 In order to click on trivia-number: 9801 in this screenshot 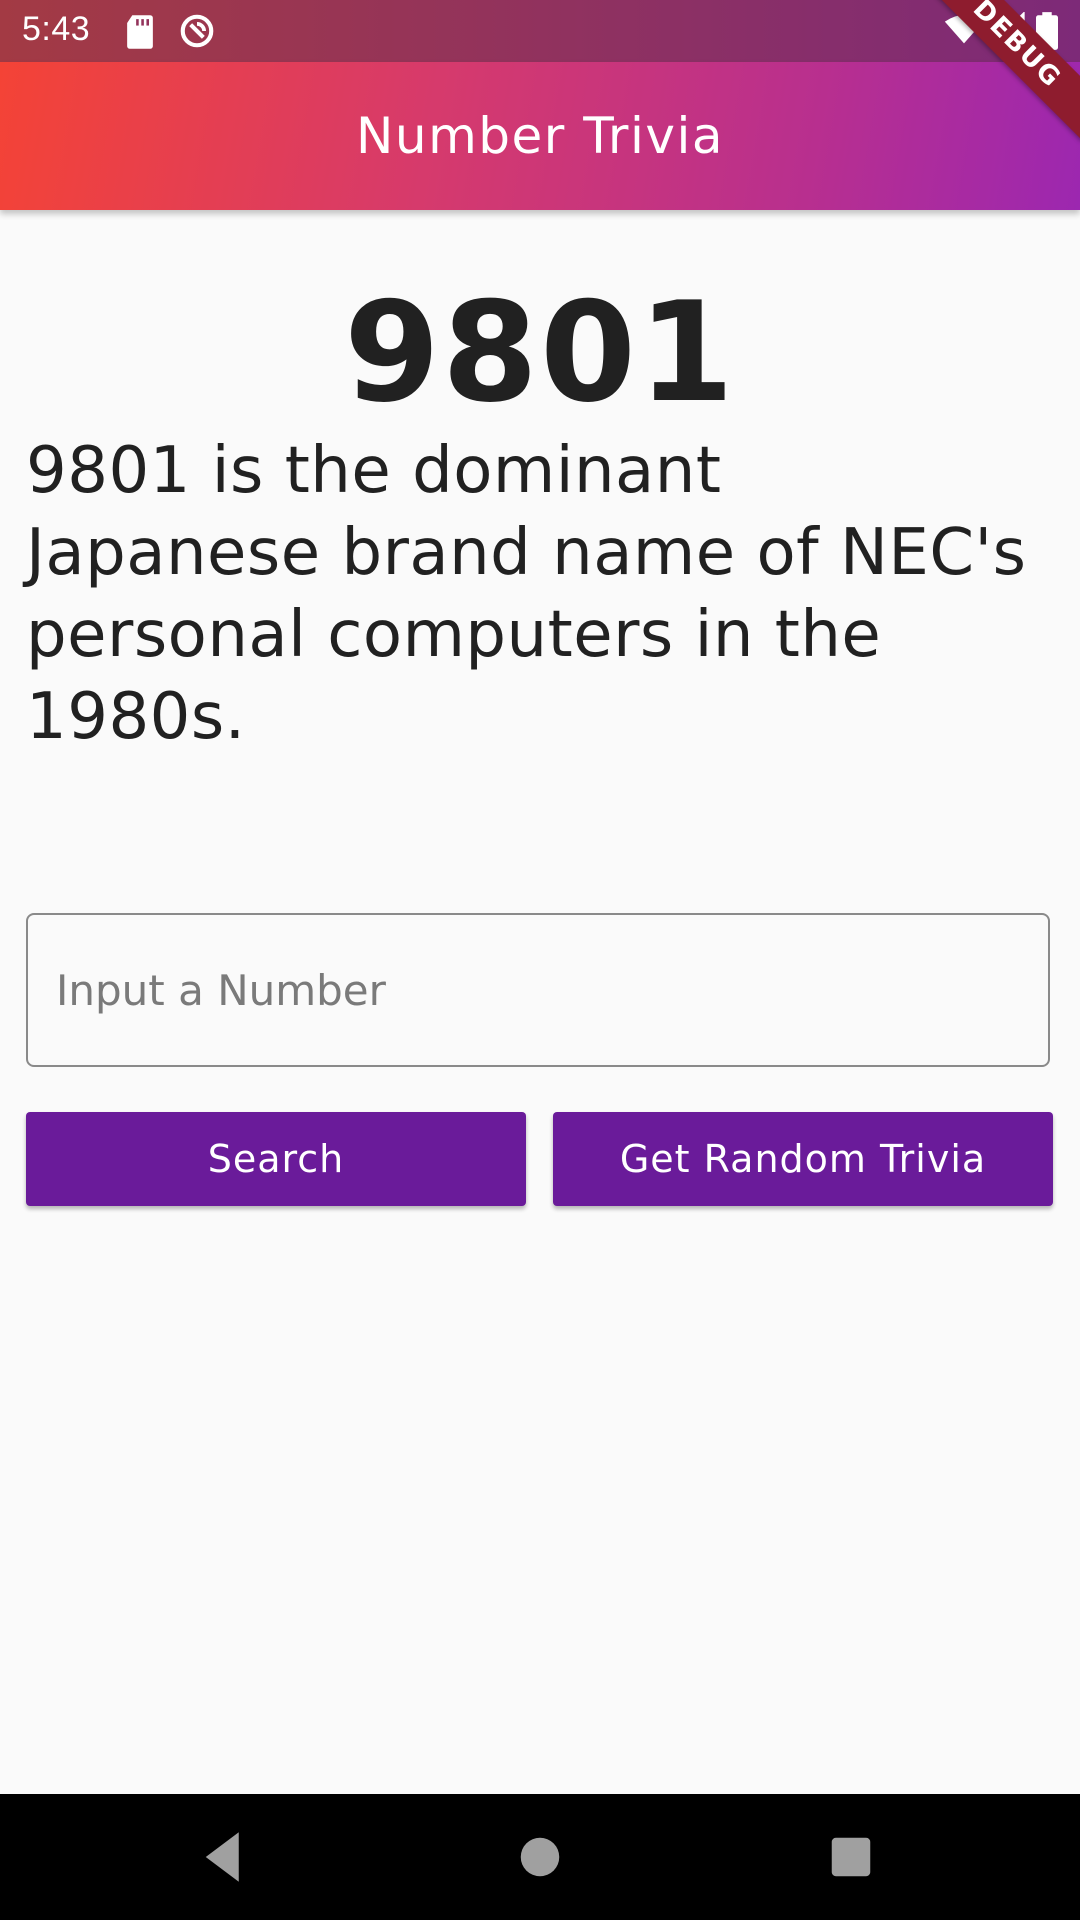, I will do `click(540, 352)`.